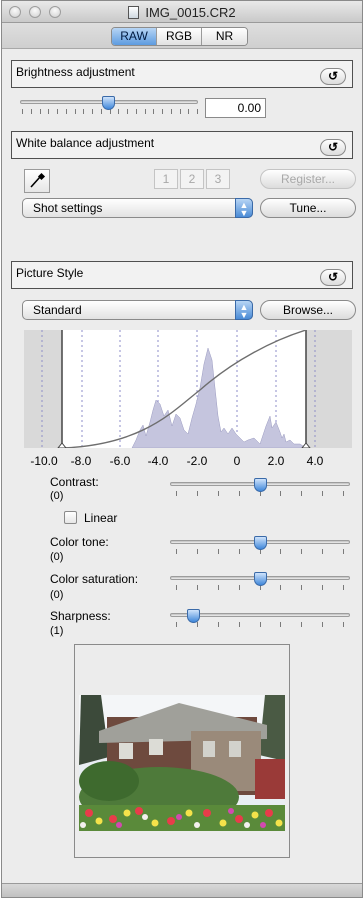 The image size is (364, 898). Describe the element at coordinates (75, 72) in the screenshot. I see `brightness-heading: Brightness adjustment` at that location.